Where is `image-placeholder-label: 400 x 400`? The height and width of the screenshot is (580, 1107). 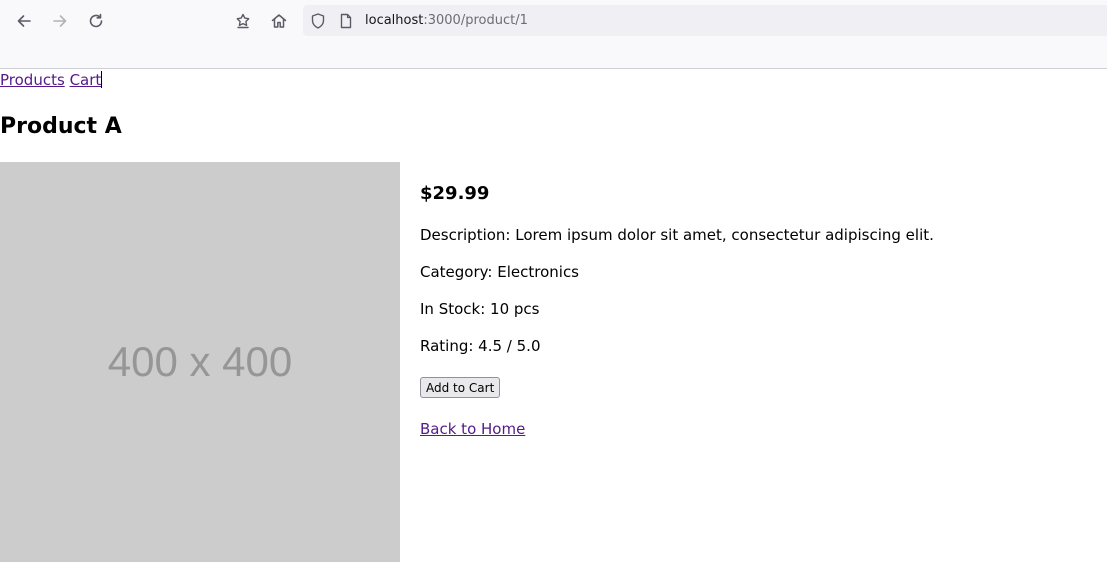 image-placeholder-label: 400 x 400 is located at coordinates (200, 361).